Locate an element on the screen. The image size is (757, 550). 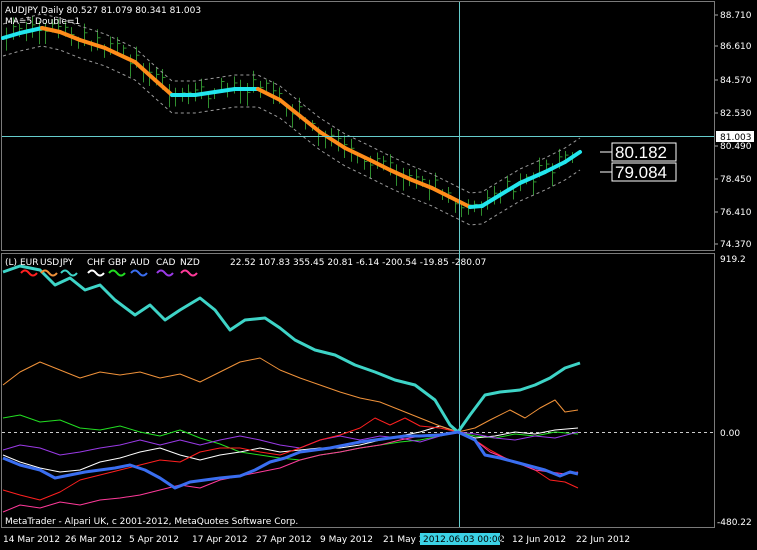
currency-name-gbp: GBP is located at coordinates (117, 263).